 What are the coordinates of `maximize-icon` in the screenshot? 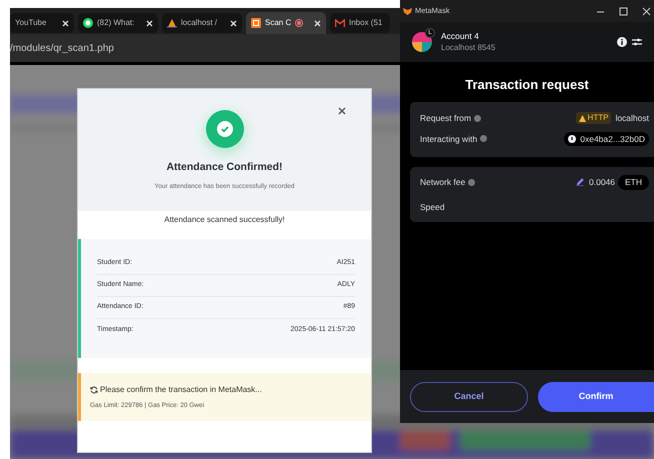 It's located at (623, 11).